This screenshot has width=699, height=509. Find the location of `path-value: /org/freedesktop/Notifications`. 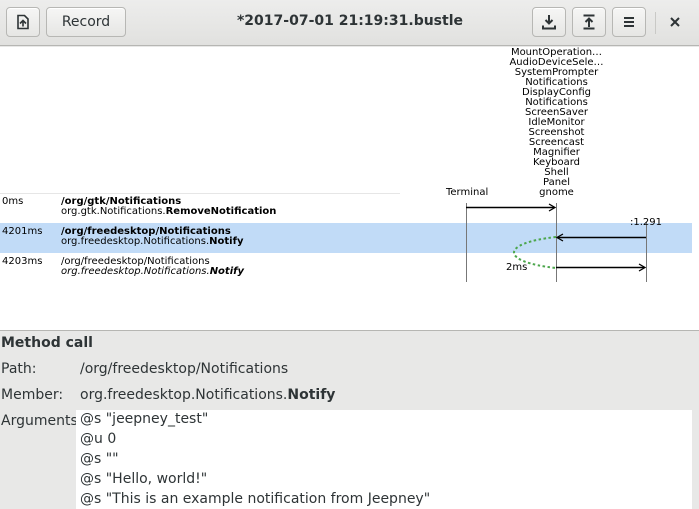

path-value: /org/freedesktop/Notifications is located at coordinates (184, 369).